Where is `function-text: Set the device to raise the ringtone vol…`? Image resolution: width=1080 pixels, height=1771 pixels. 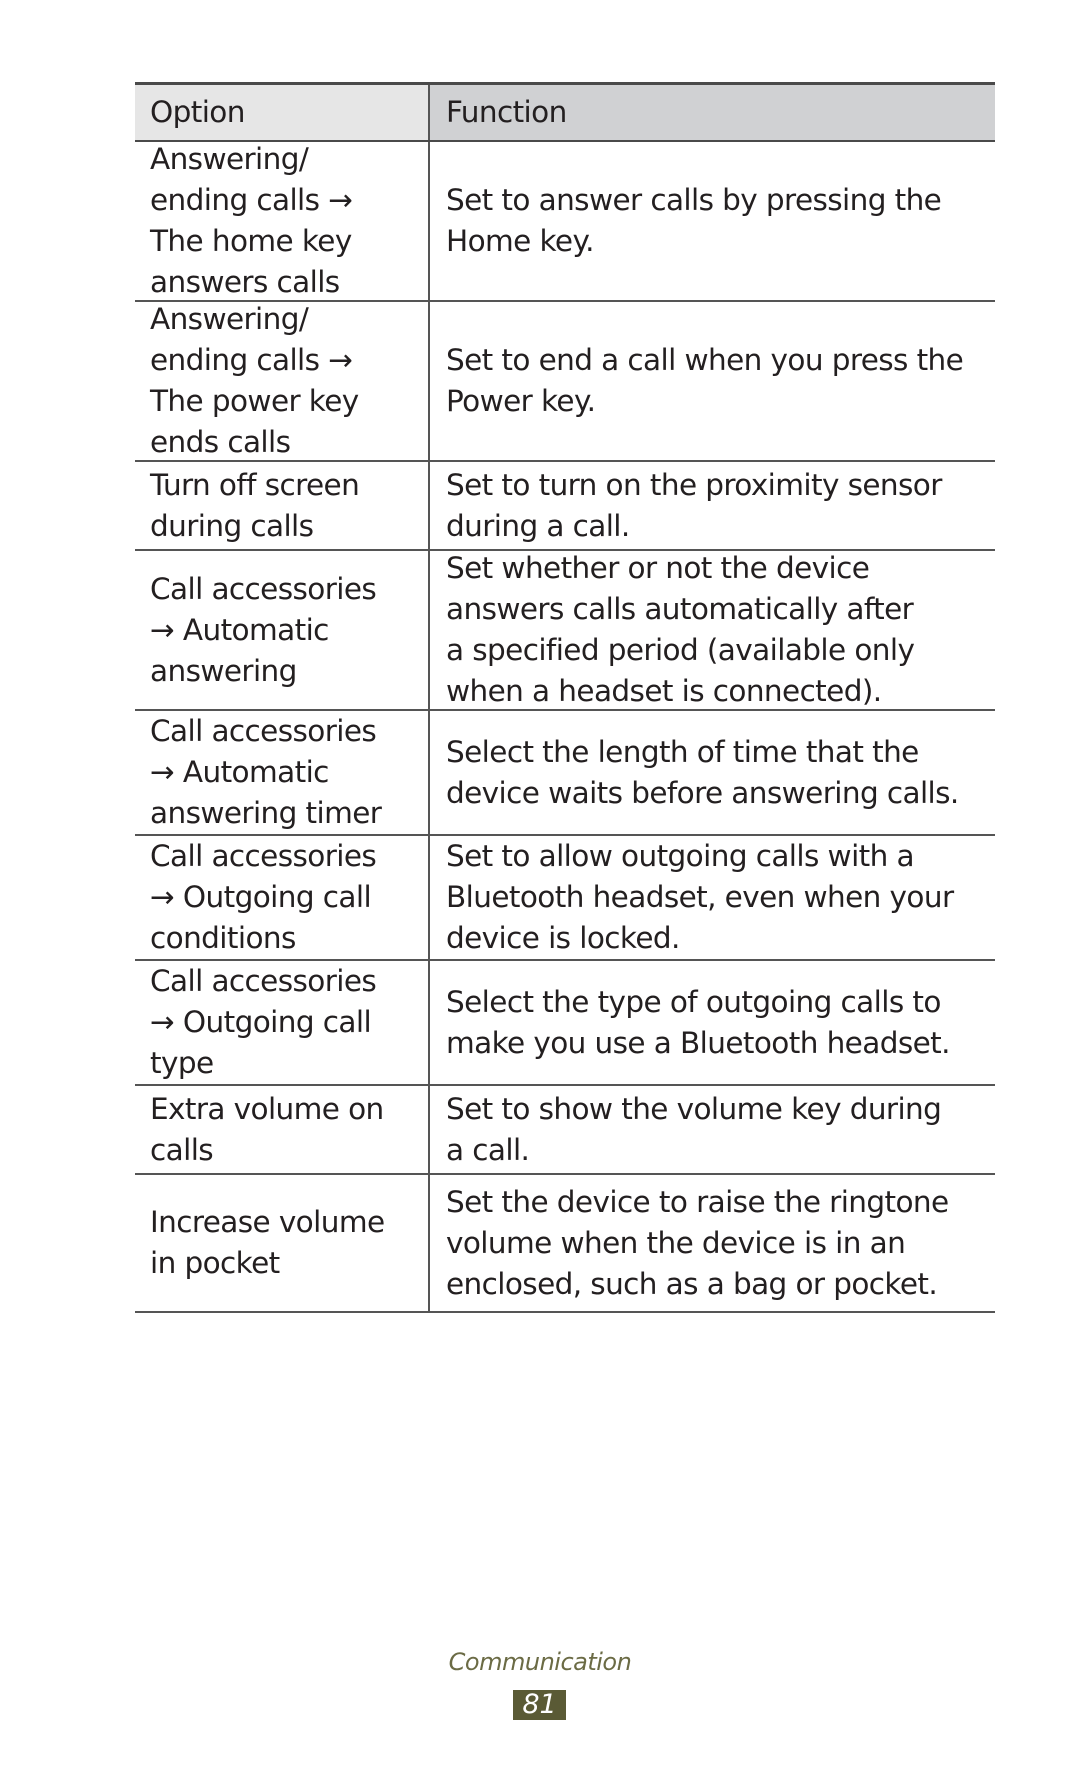 function-text: Set the device to raise the ringtone vol… is located at coordinates (697, 1242).